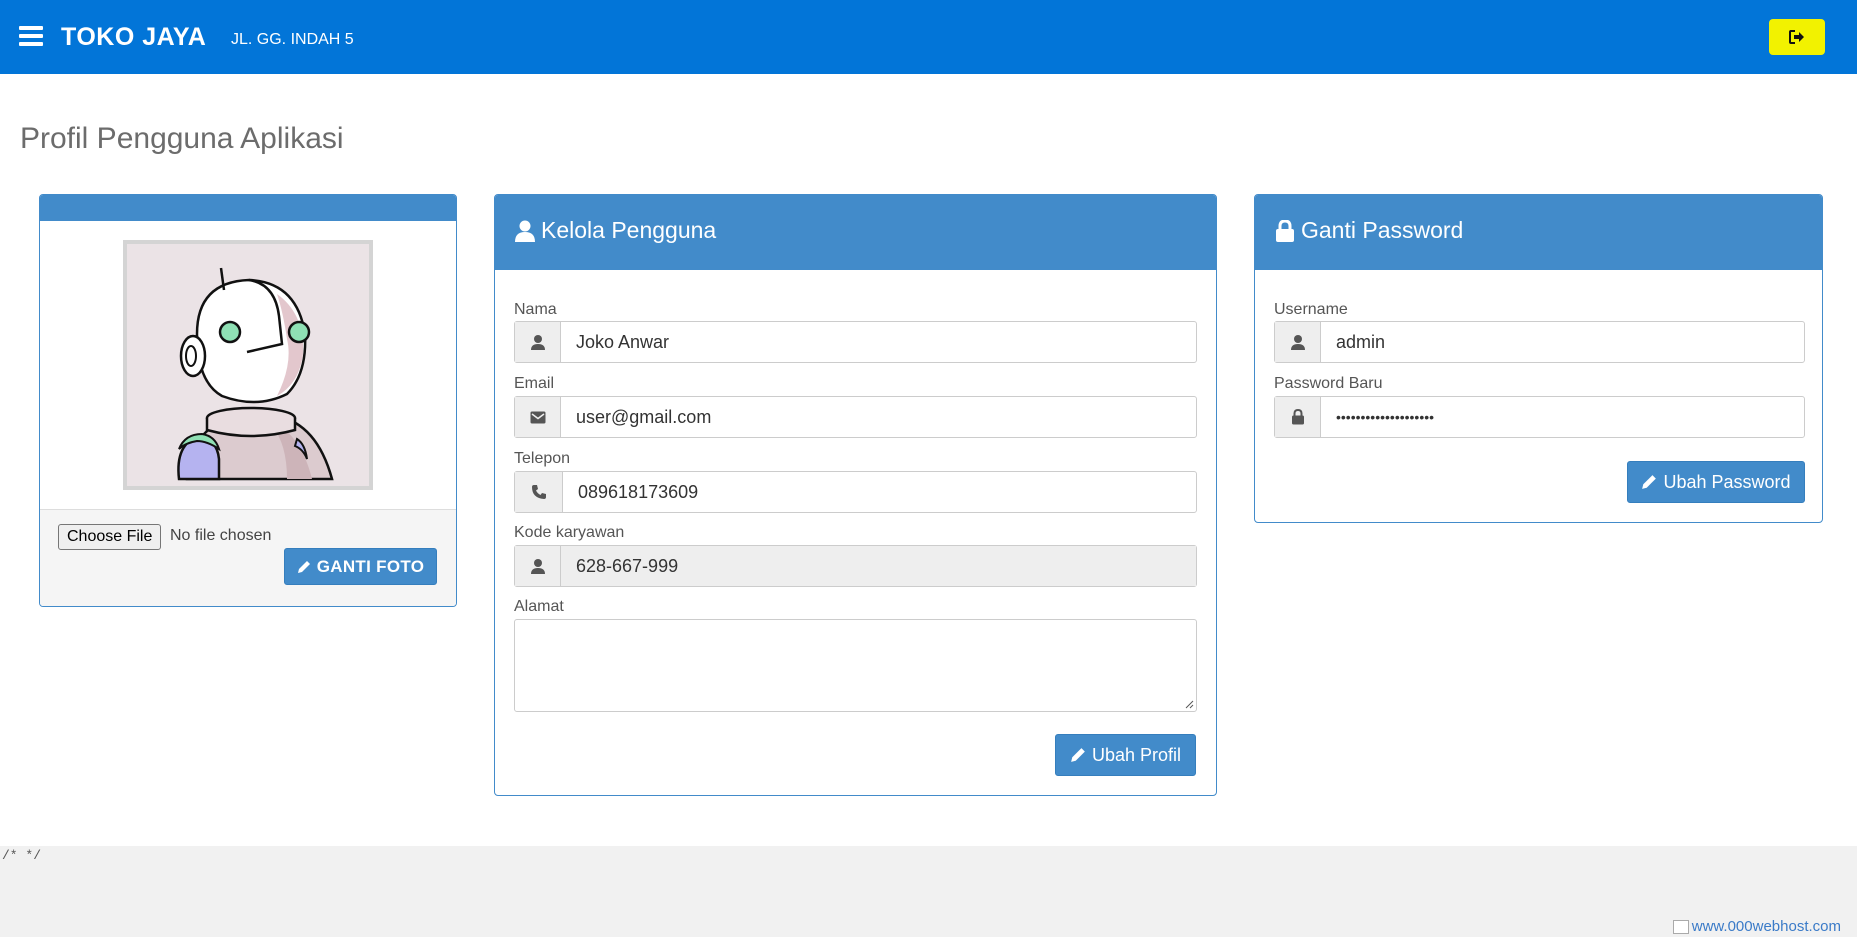 This screenshot has width=1857, height=937. I want to click on username-input-group: admin, so click(1539, 342).